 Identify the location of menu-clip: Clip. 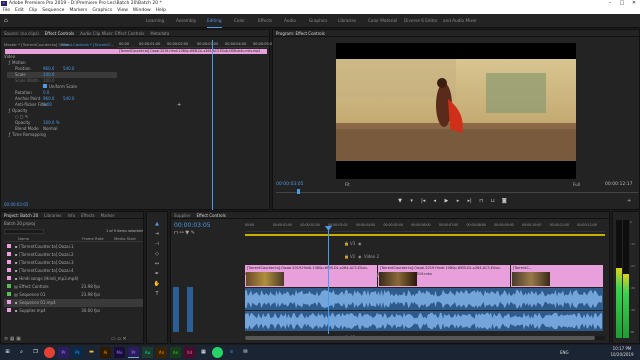
(33, 10).